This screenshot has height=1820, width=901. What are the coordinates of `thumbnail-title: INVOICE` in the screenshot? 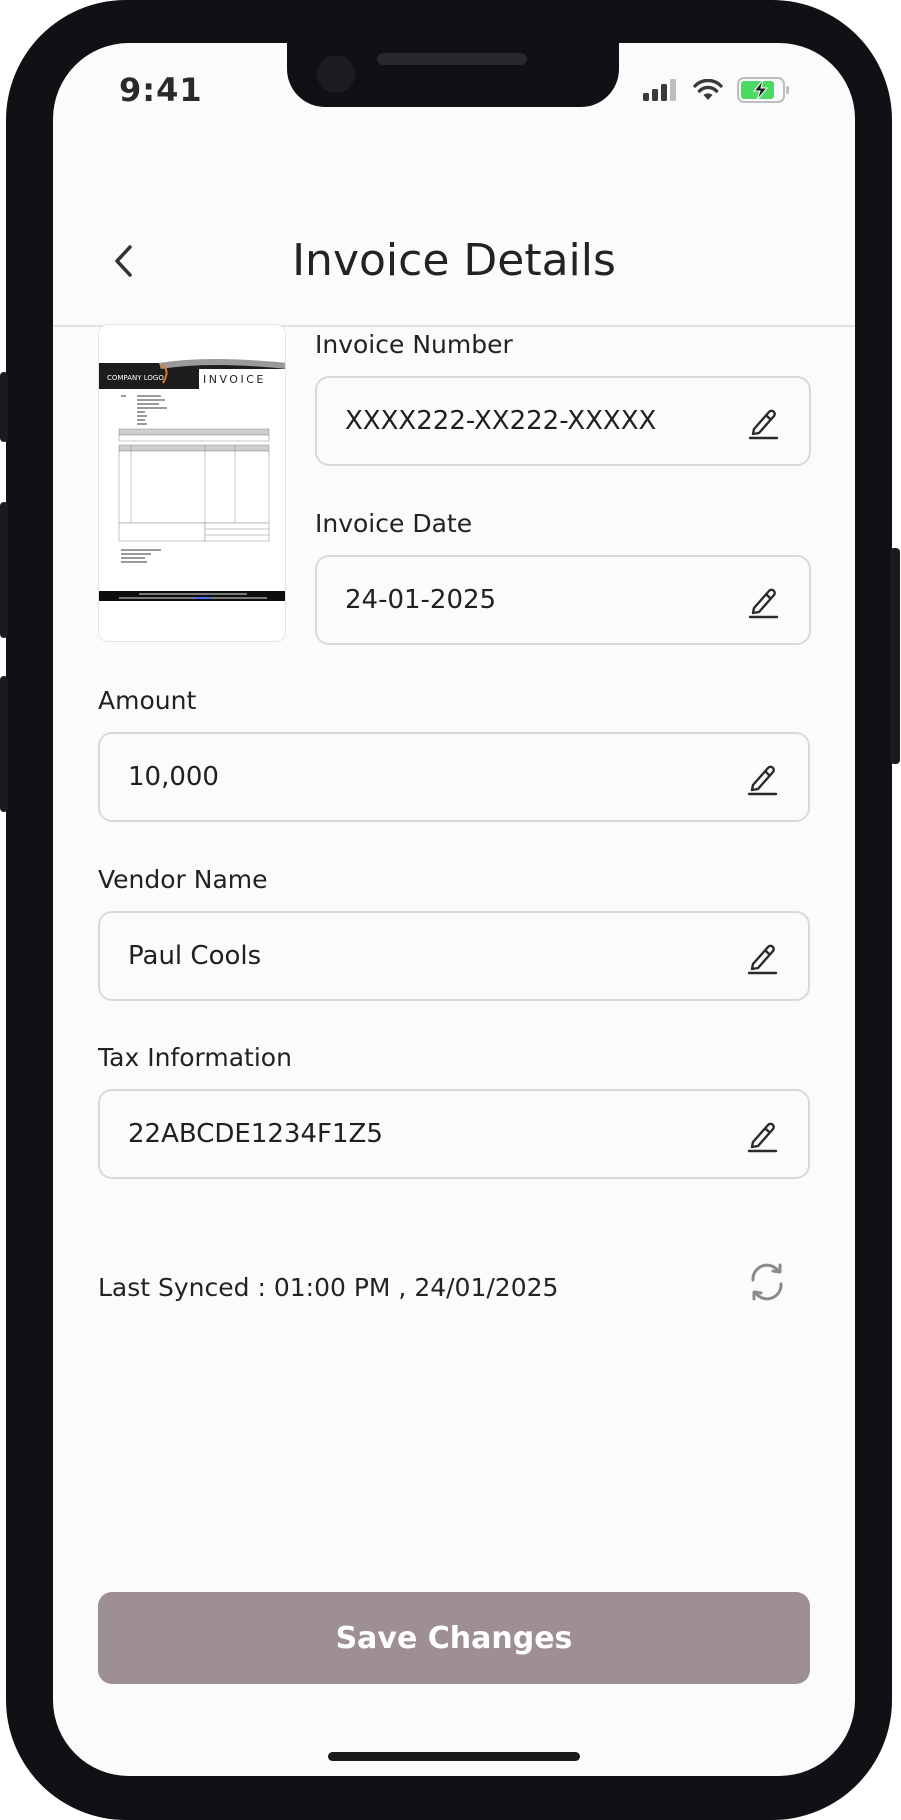 It's located at (234, 379).